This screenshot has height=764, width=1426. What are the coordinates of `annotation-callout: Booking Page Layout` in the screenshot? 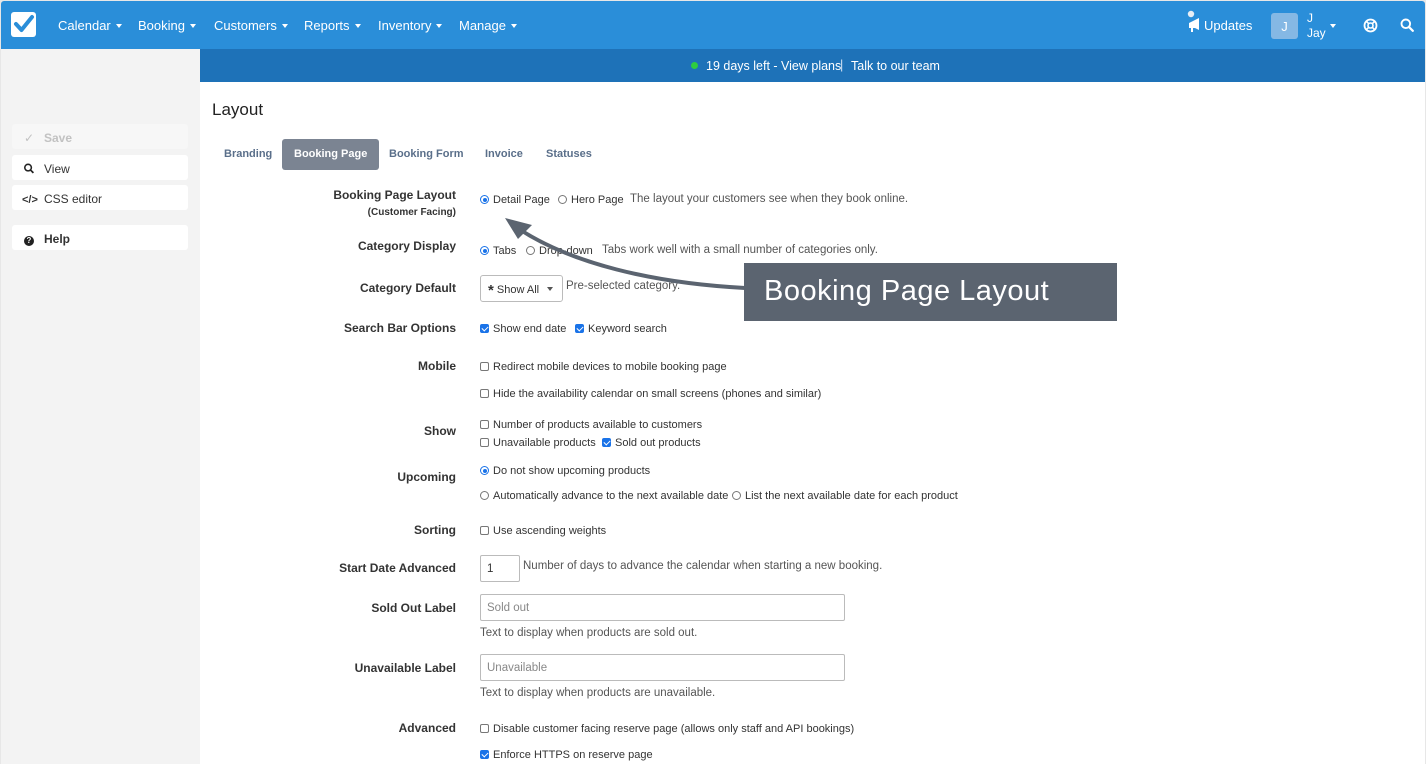 It's located at (930, 292).